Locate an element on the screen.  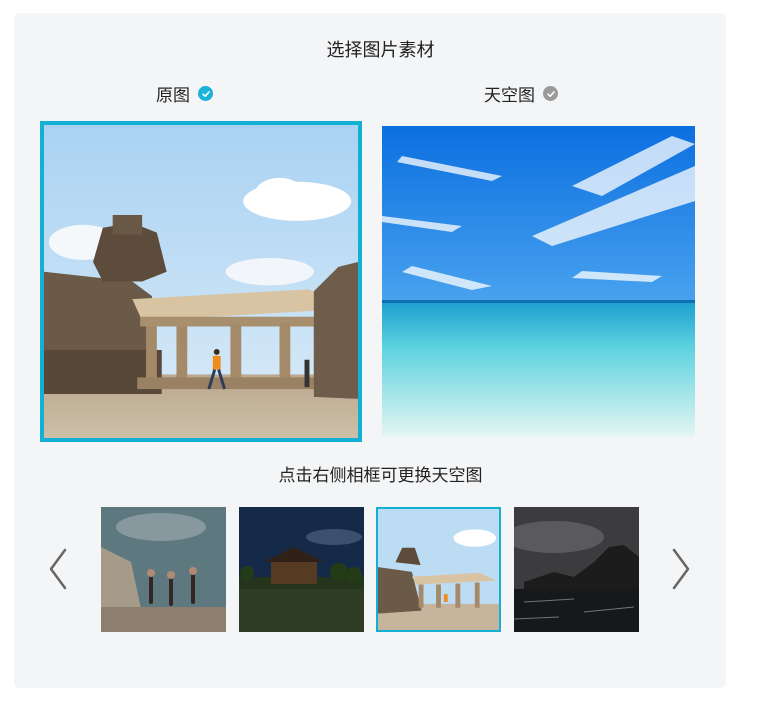
original-label-text: 原图 is located at coordinates (173, 96).